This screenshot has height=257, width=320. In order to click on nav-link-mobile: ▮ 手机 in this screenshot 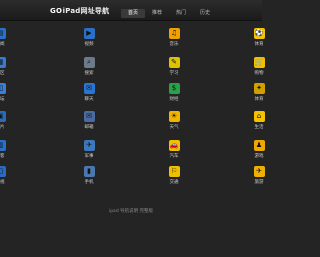, I will do `click(89, 175)`.